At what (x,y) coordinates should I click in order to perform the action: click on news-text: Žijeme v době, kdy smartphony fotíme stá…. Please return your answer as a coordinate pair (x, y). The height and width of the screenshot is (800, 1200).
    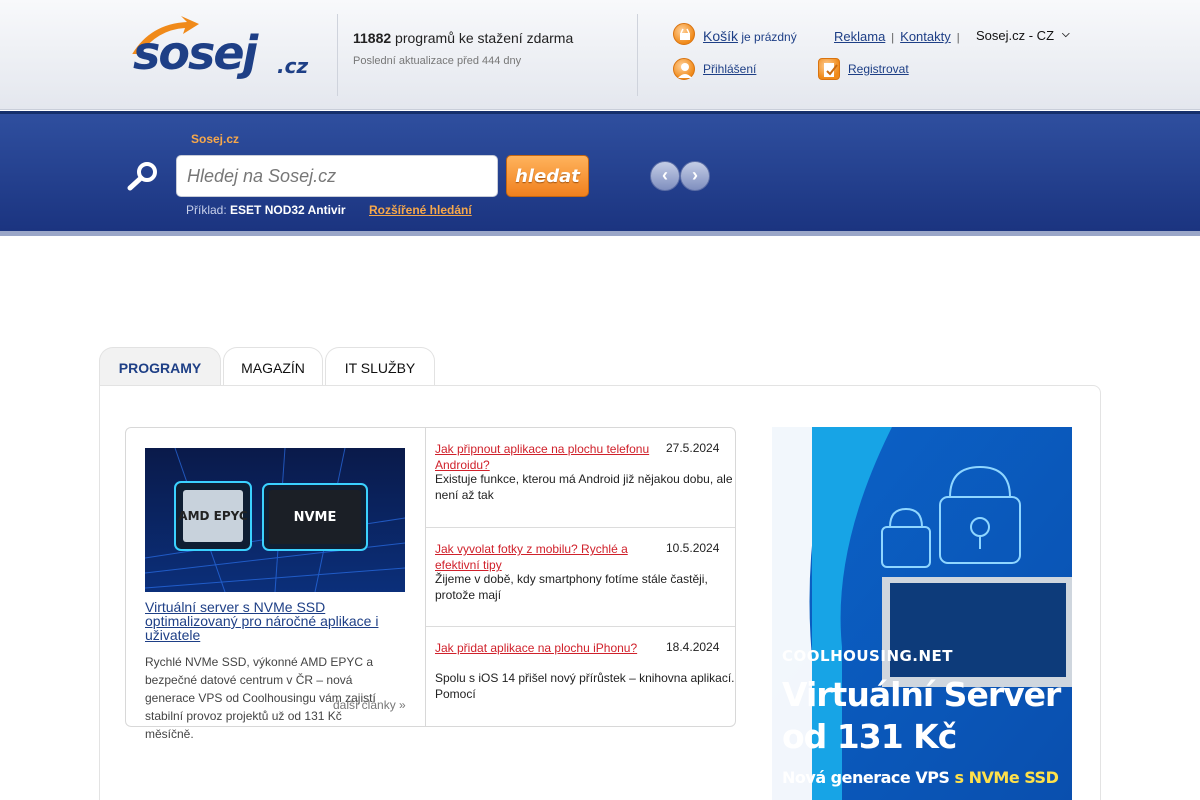
    Looking at the image, I should click on (571, 587).